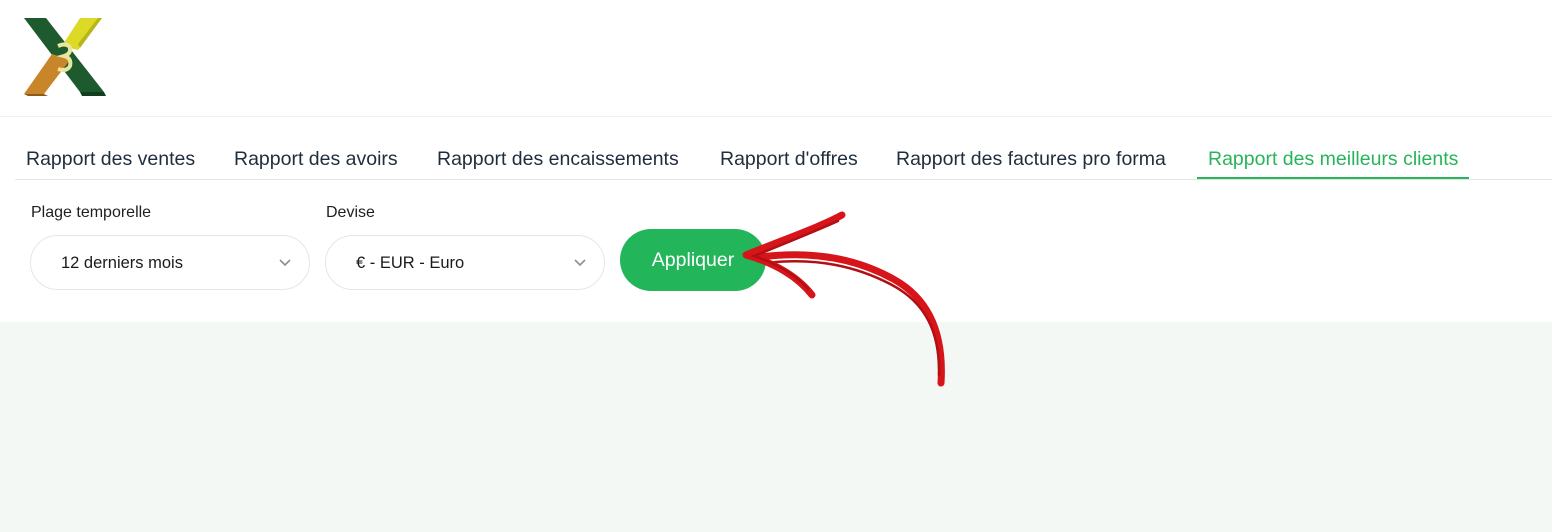  What do you see at coordinates (410, 263) in the screenshot?
I see `currency-value: € - EUR - Euro` at bounding box center [410, 263].